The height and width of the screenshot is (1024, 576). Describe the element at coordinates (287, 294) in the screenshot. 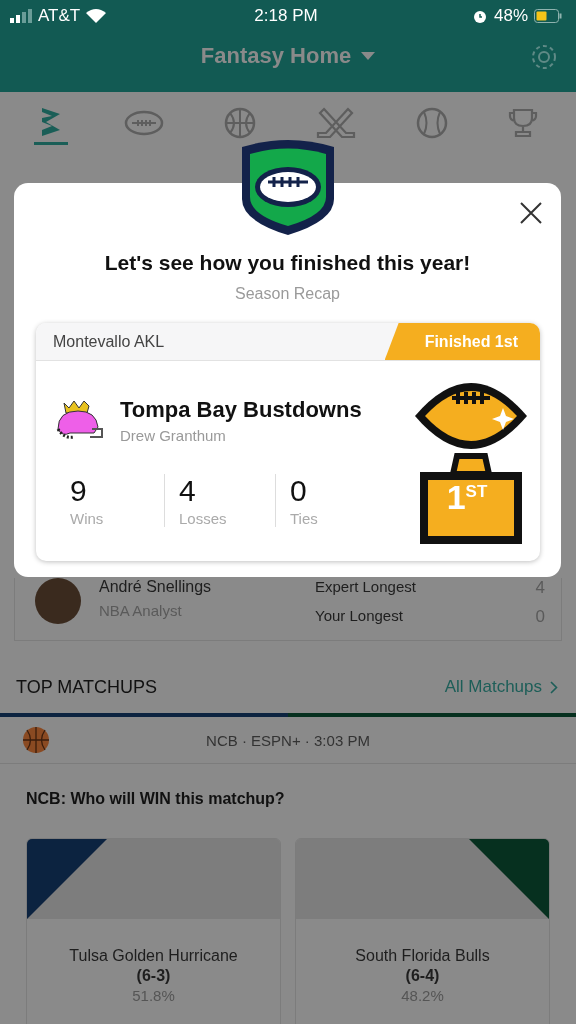

I see `dialog-subtitle: Season Recap` at that location.